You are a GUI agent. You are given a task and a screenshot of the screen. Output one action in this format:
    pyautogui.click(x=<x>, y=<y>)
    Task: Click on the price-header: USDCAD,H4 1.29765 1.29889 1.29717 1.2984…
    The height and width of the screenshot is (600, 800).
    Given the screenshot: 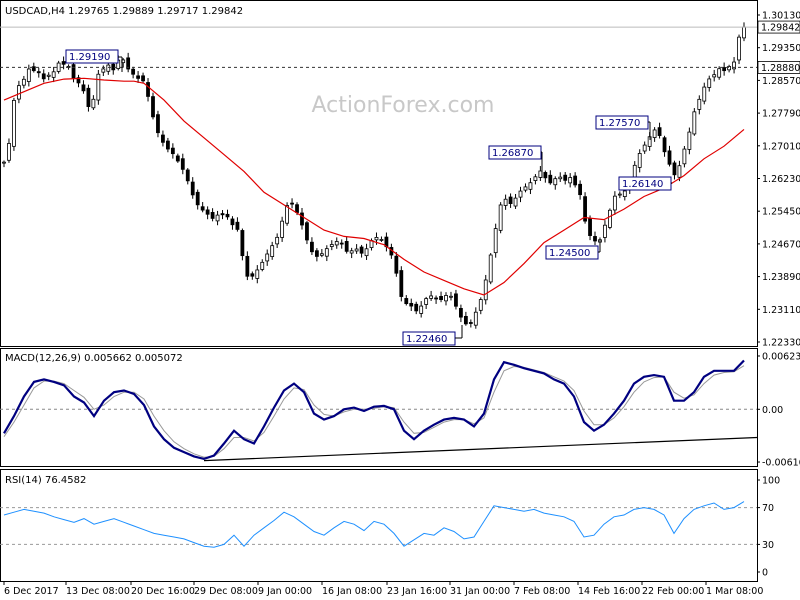 What is the action you would take?
    pyautogui.click(x=124, y=11)
    